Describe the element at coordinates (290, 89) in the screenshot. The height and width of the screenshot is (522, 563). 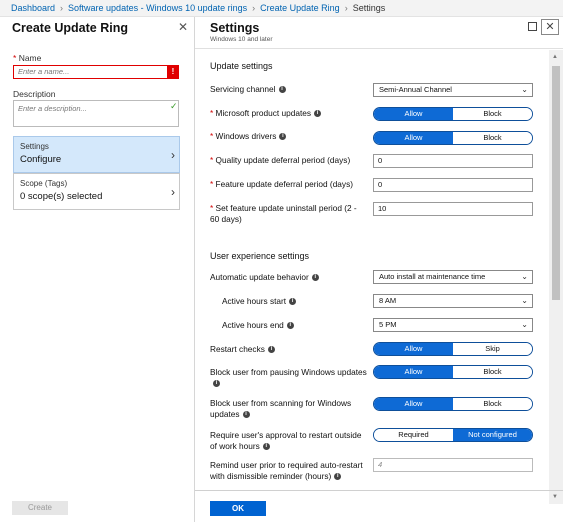
I see `servicing-channel-label: Servicing channel i` at that location.